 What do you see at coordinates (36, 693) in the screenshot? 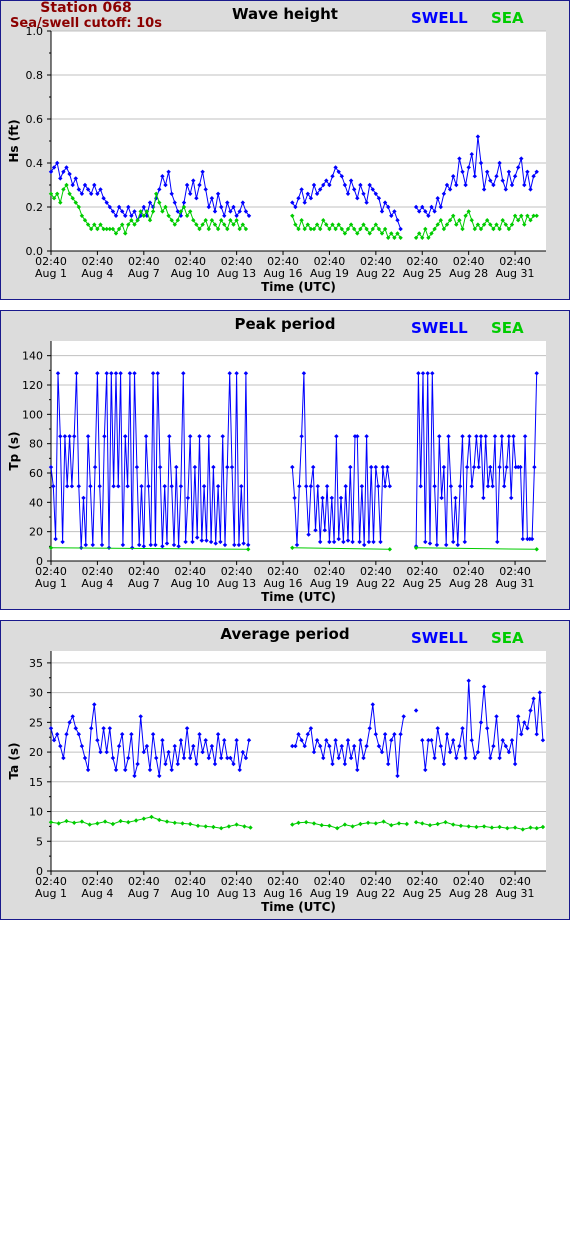
I see `y-tick-label: 30` at bounding box center [36, 693].